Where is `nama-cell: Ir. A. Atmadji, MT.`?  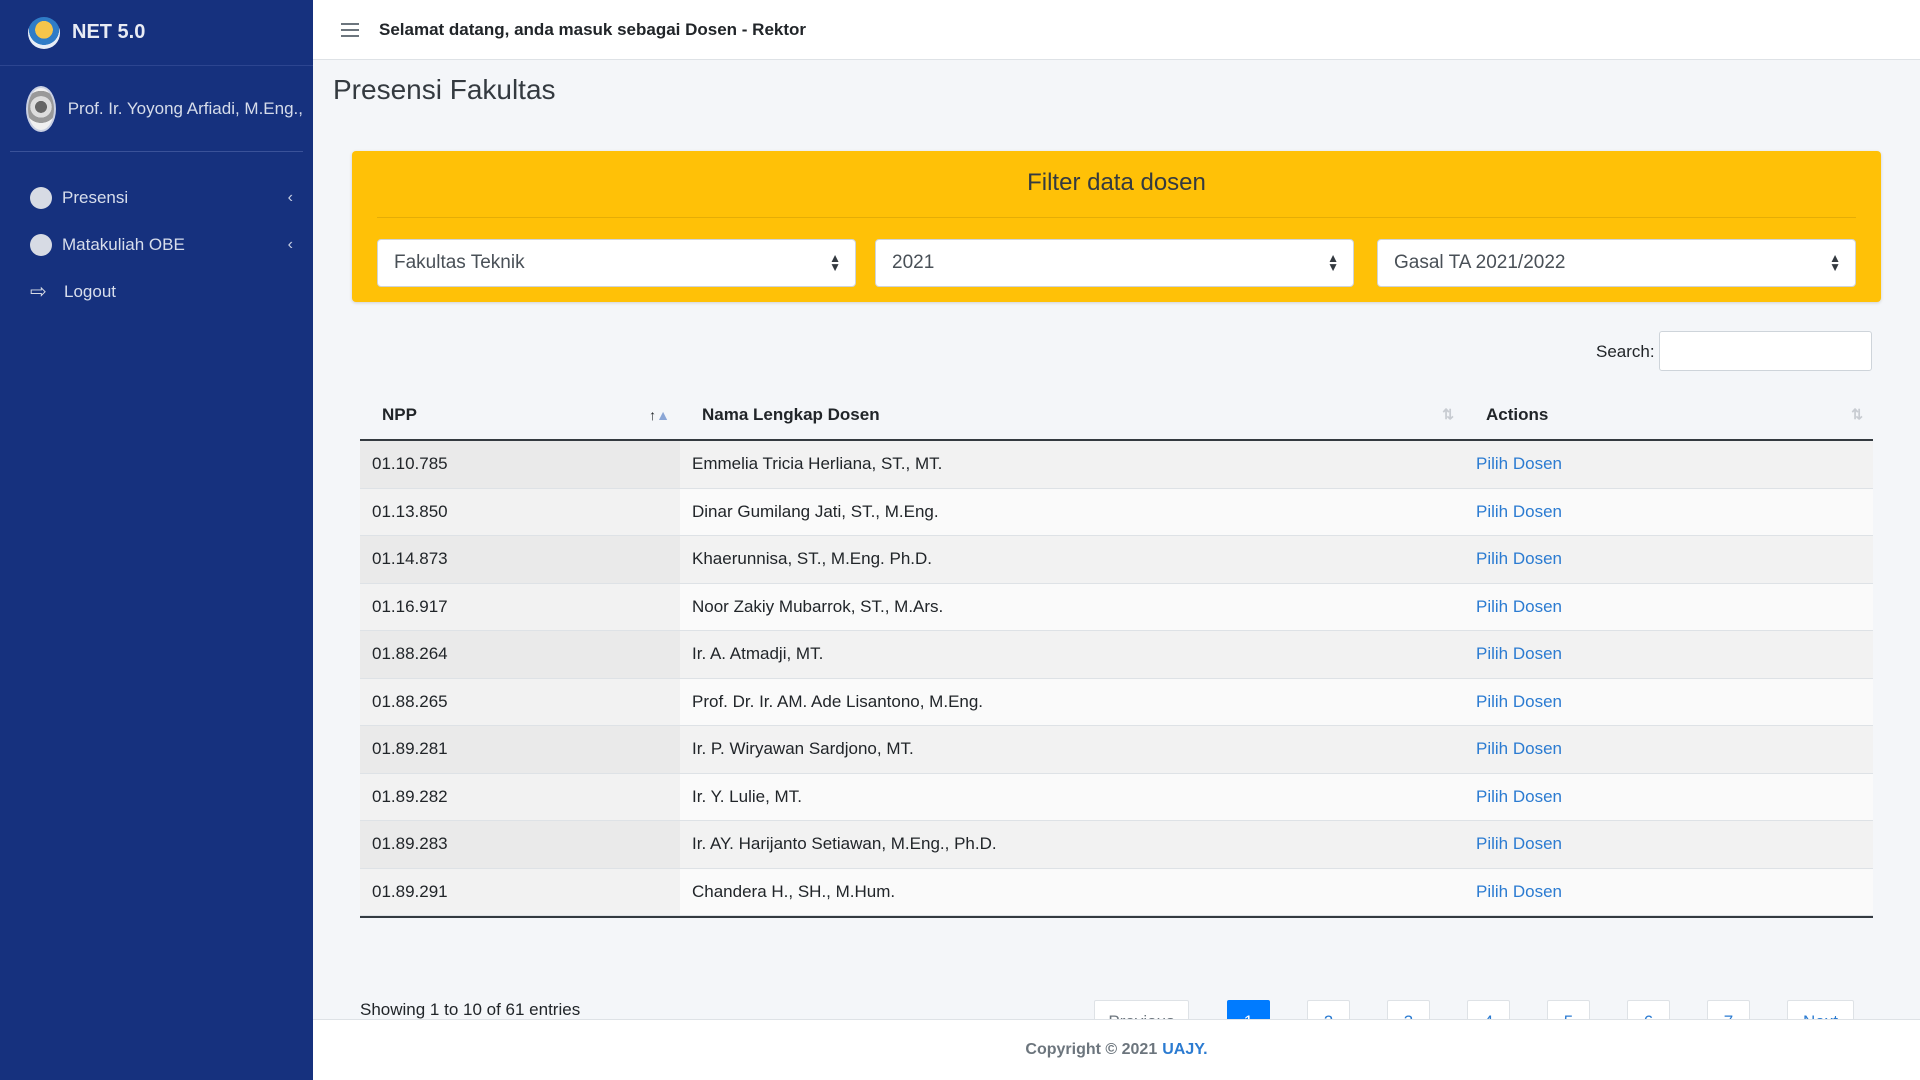 nama-cell: Ir. A. Atmadji, MT. is located at coordinates (758, 654).